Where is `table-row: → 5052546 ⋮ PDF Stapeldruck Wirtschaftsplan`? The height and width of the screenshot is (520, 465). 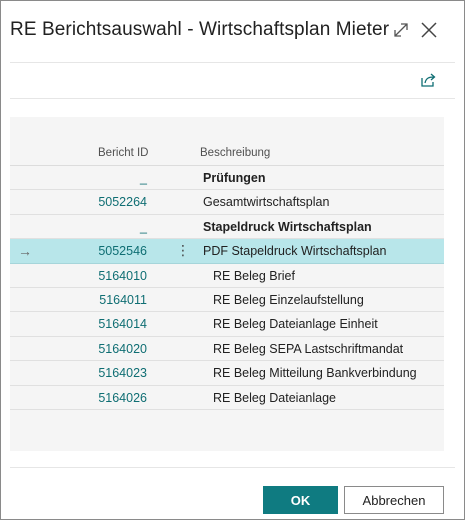
table-row: → 5052546 ⋮ PDF Stapeldruck Wirtschaftsplan is located at coordinates (227, 251).